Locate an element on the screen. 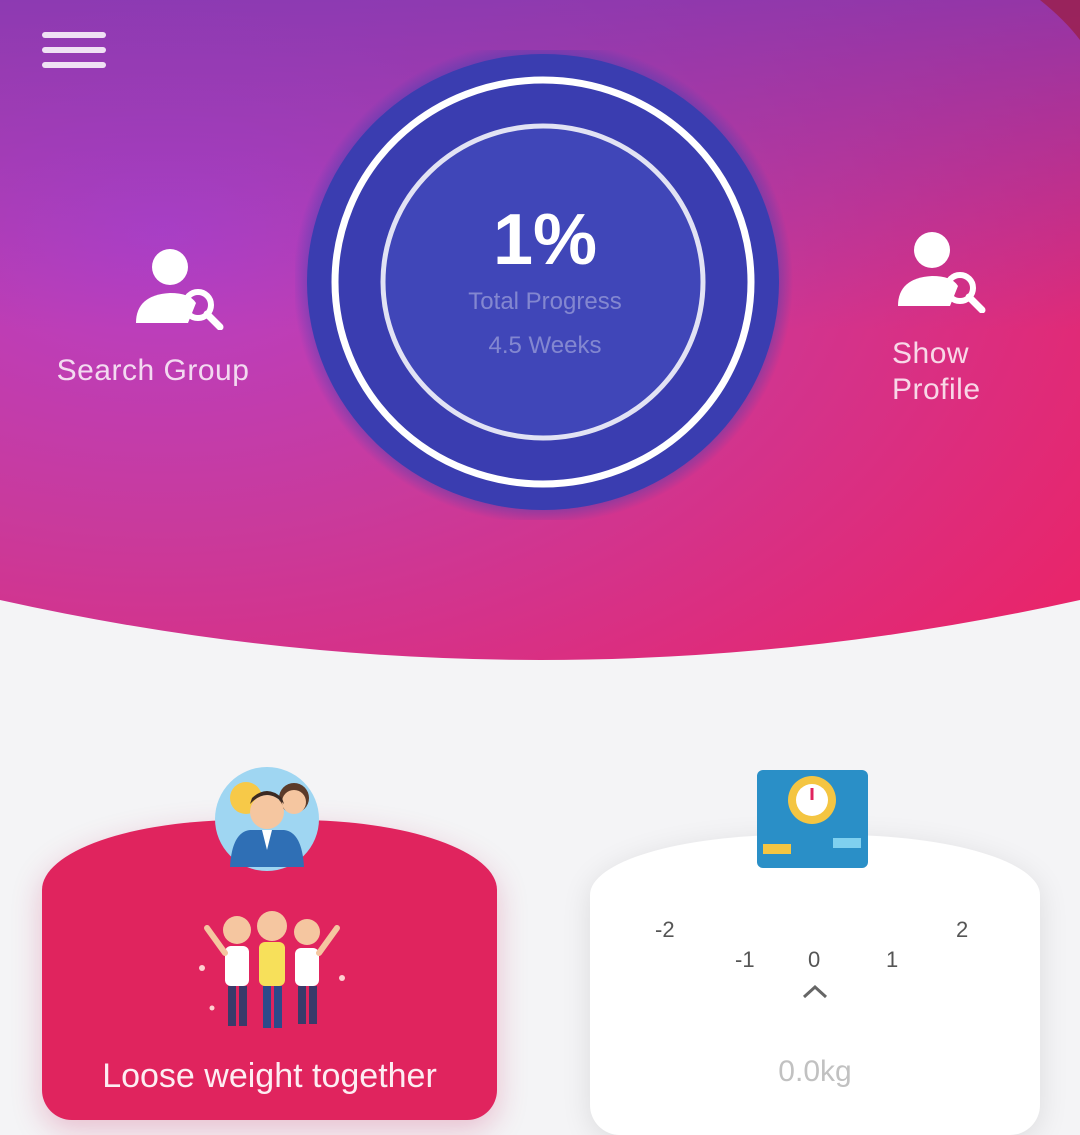 The image size is (1080, 1135). weight-scale-icon is located at coordinates (812, 819).